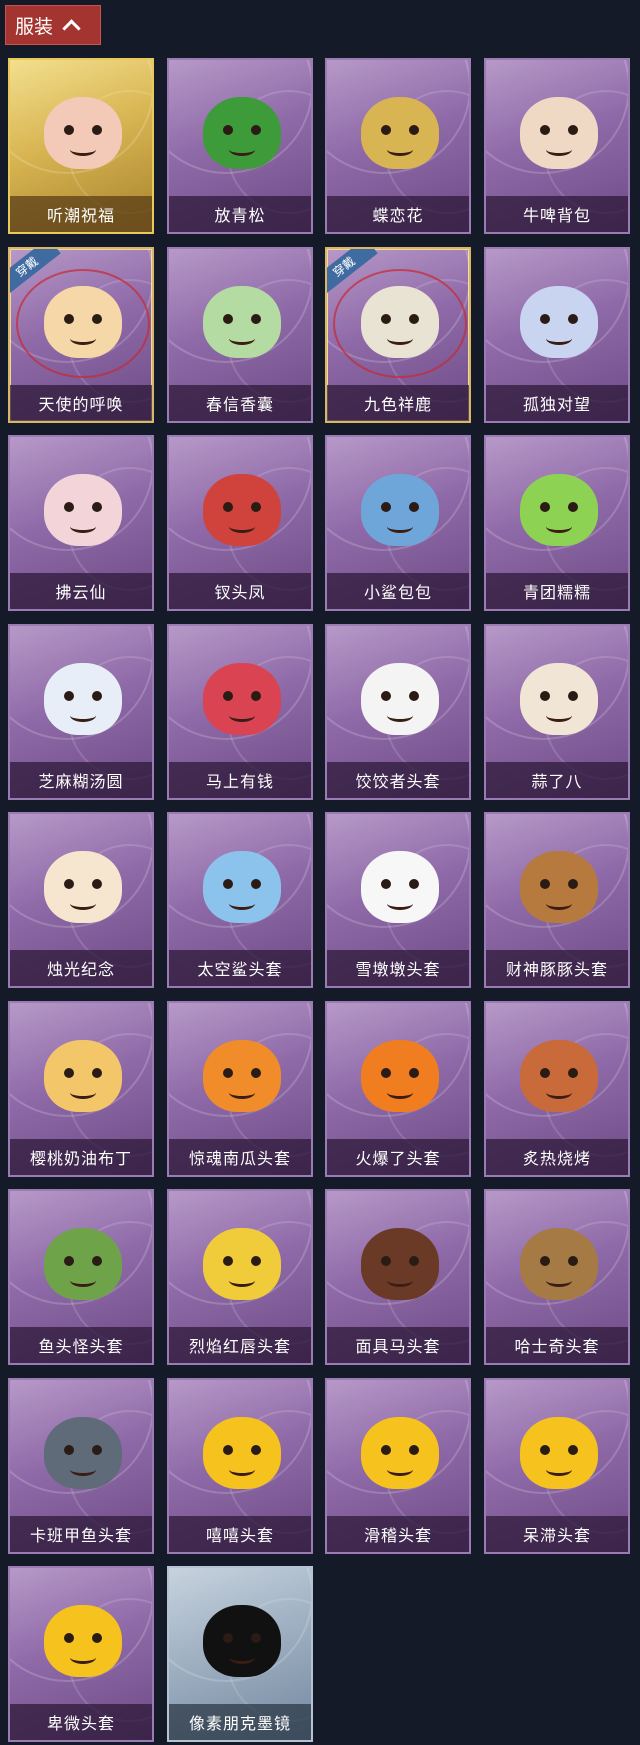 The image size is (640, 1745). I want to click on costume-card: 呆滞头套, so click(557, 1466).